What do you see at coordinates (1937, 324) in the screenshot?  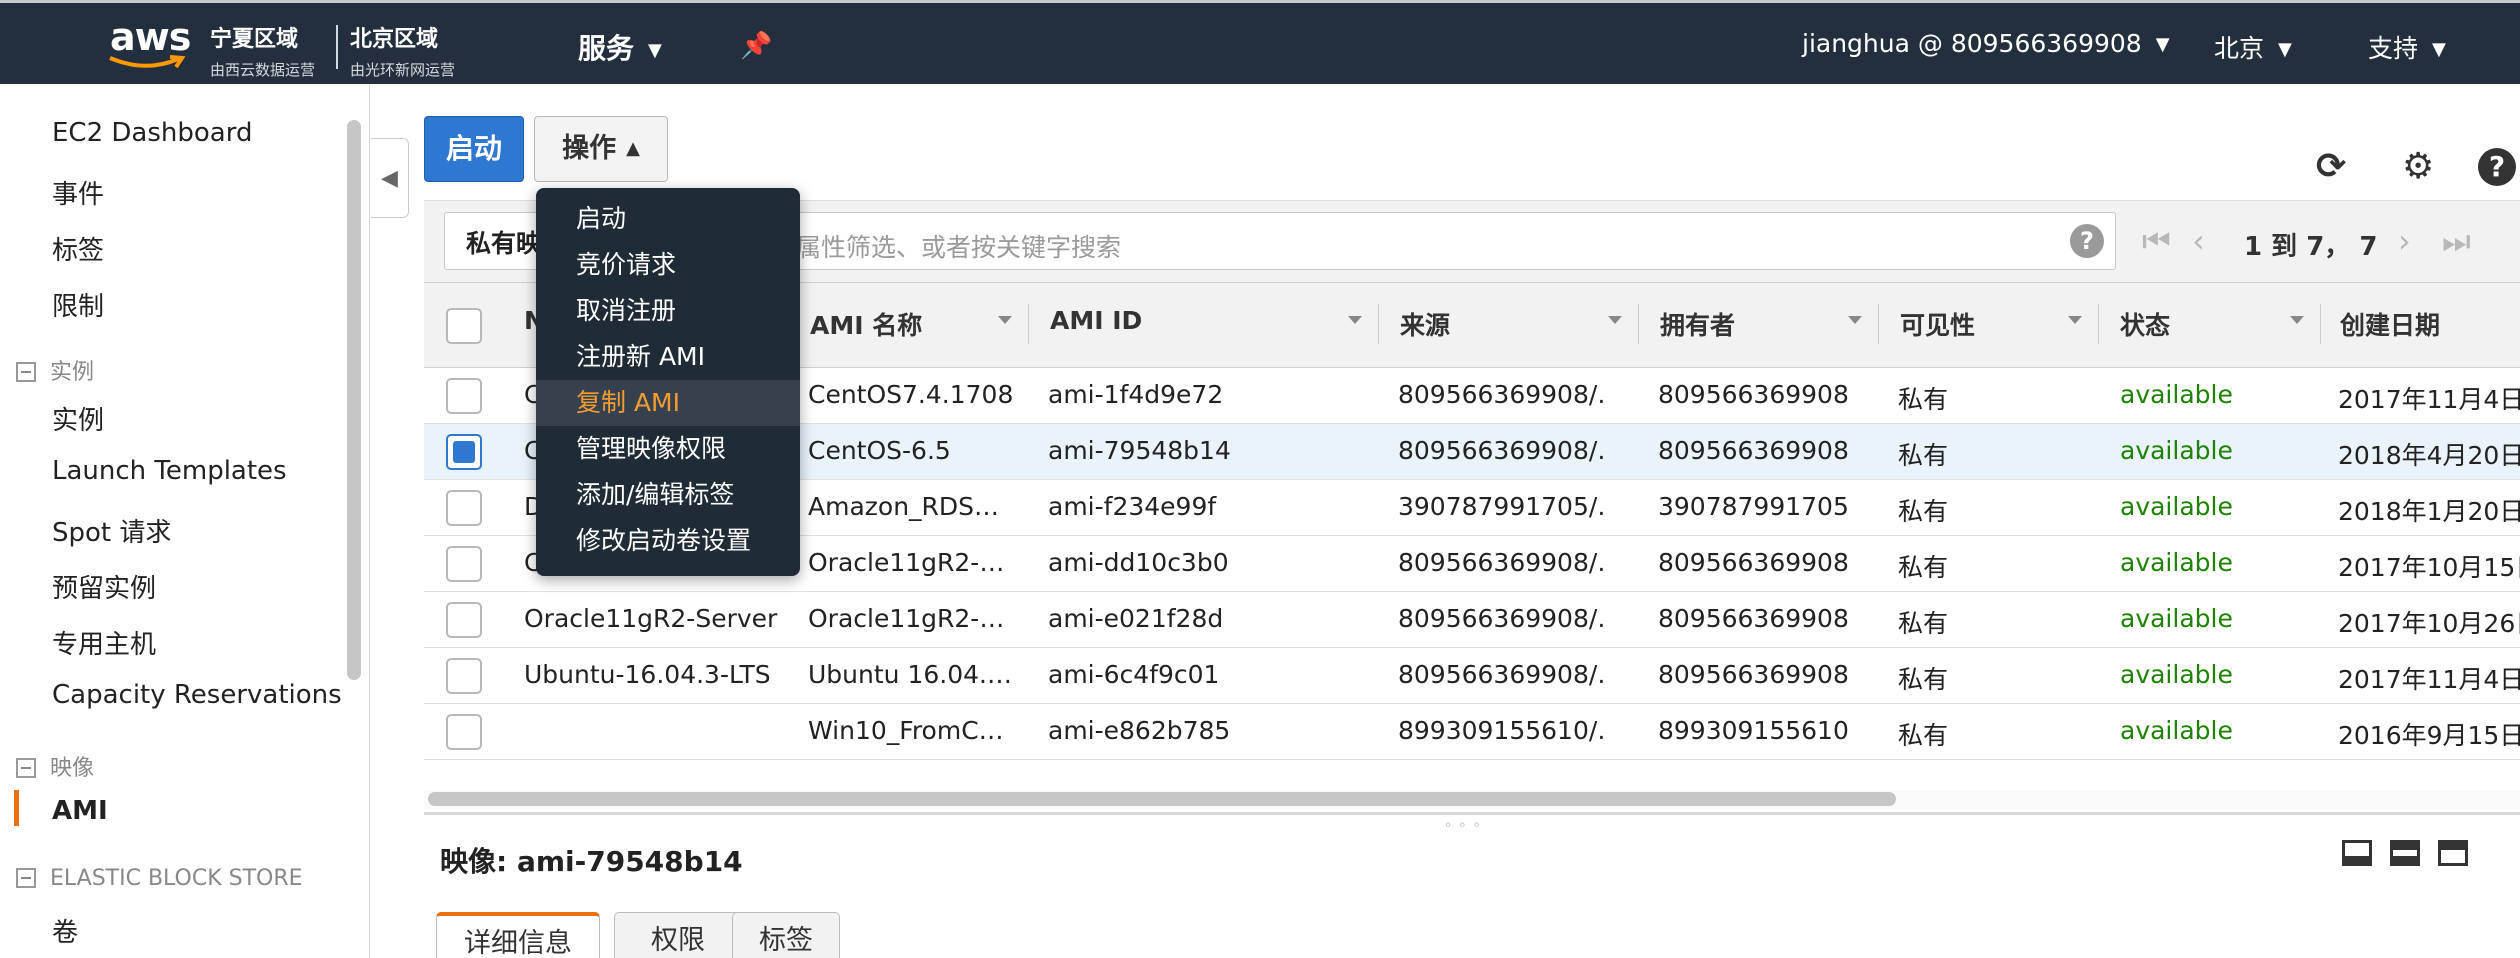 I see `column-visibility: 可见性` at bounding box center [1937, 324].